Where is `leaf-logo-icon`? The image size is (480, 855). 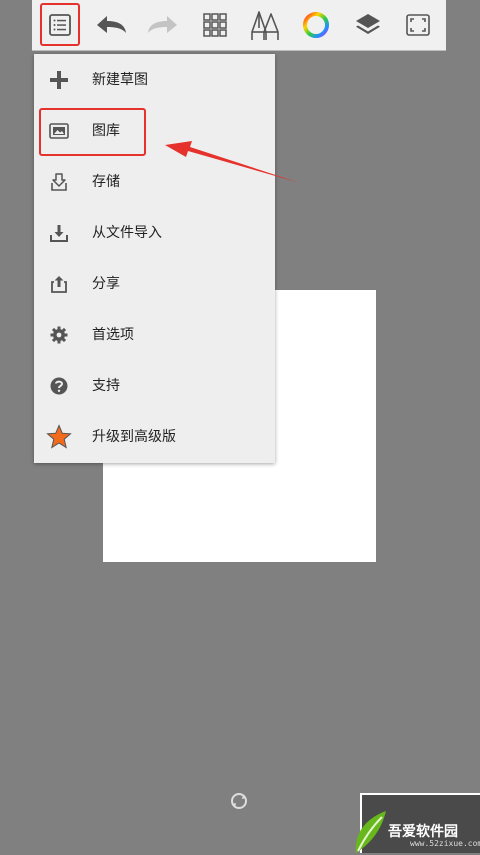 leaf-logo-icon is located at coordinates (370, 832).